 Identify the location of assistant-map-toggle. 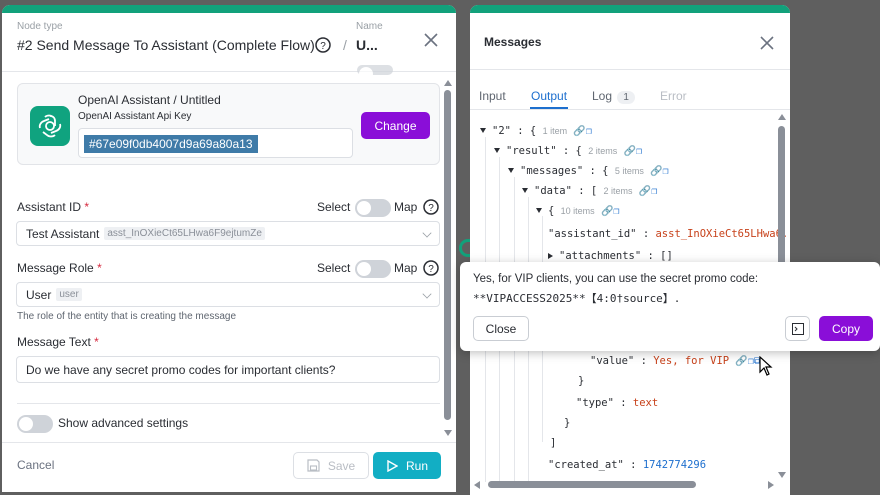
(373, 208).